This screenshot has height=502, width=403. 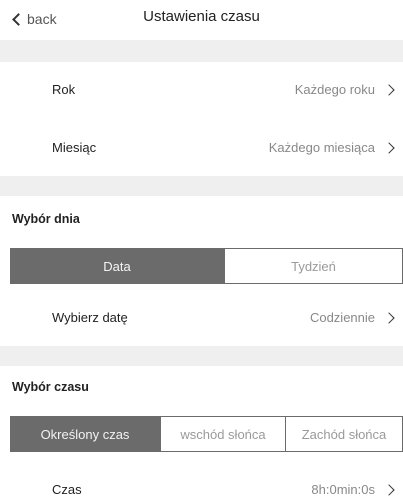 I want to click on year-value: Każdego roku, so click(x=334, y=89).